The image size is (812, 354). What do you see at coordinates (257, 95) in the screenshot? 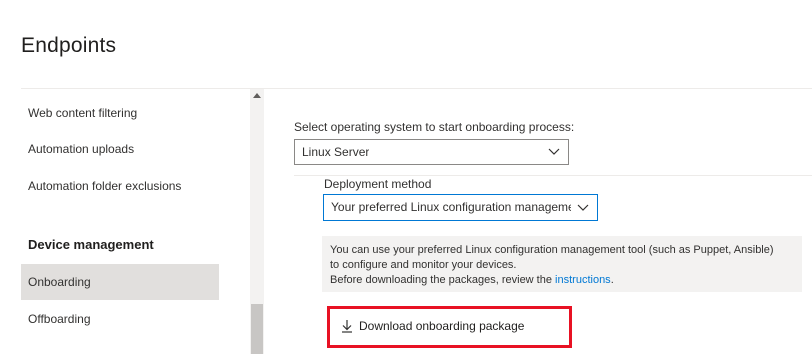
I see `scroll-up-icon` at bounding box center [257, 95].